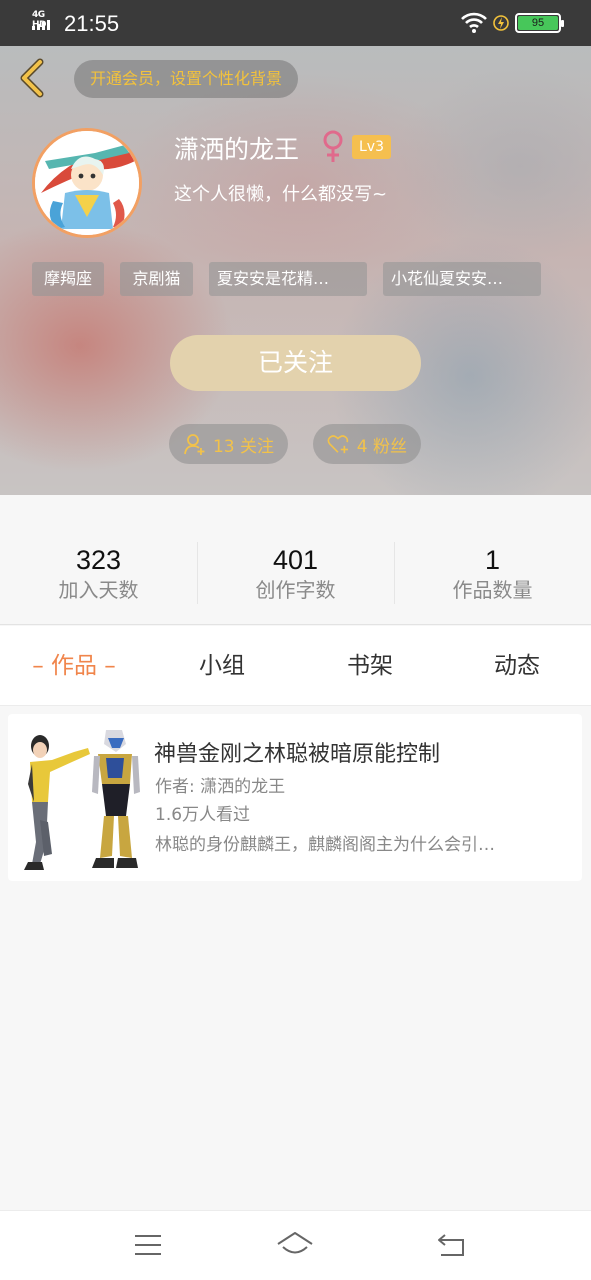 Image resolution: width=591 pixels, height=1280 pixels. I want to click on work-views: 1.6万人看过, so click(203, 815).